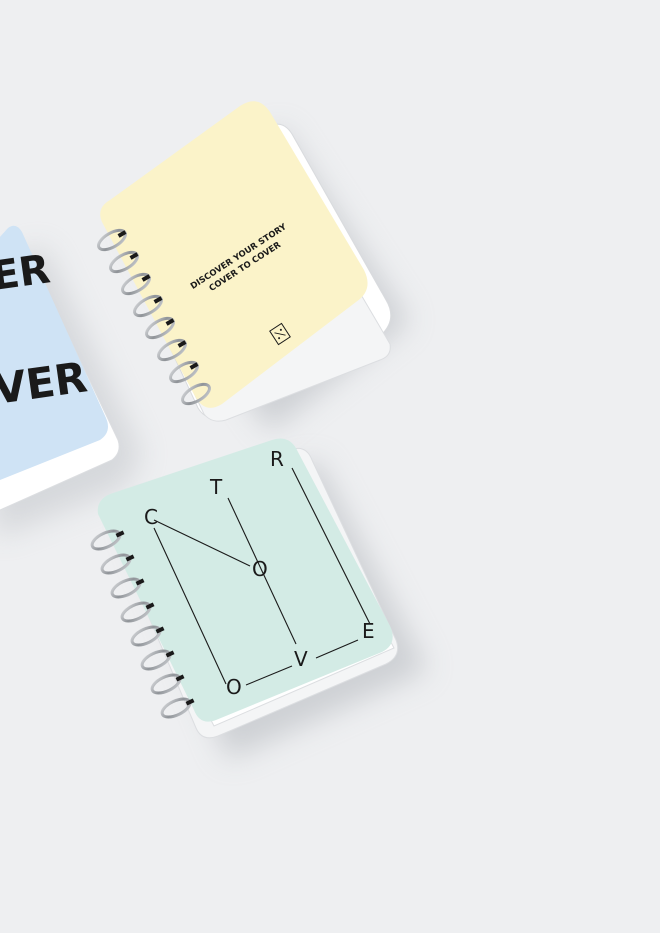 This screenshot has height=933, width=660. I want to click on cover-letter-c: C, so click(151, 517).